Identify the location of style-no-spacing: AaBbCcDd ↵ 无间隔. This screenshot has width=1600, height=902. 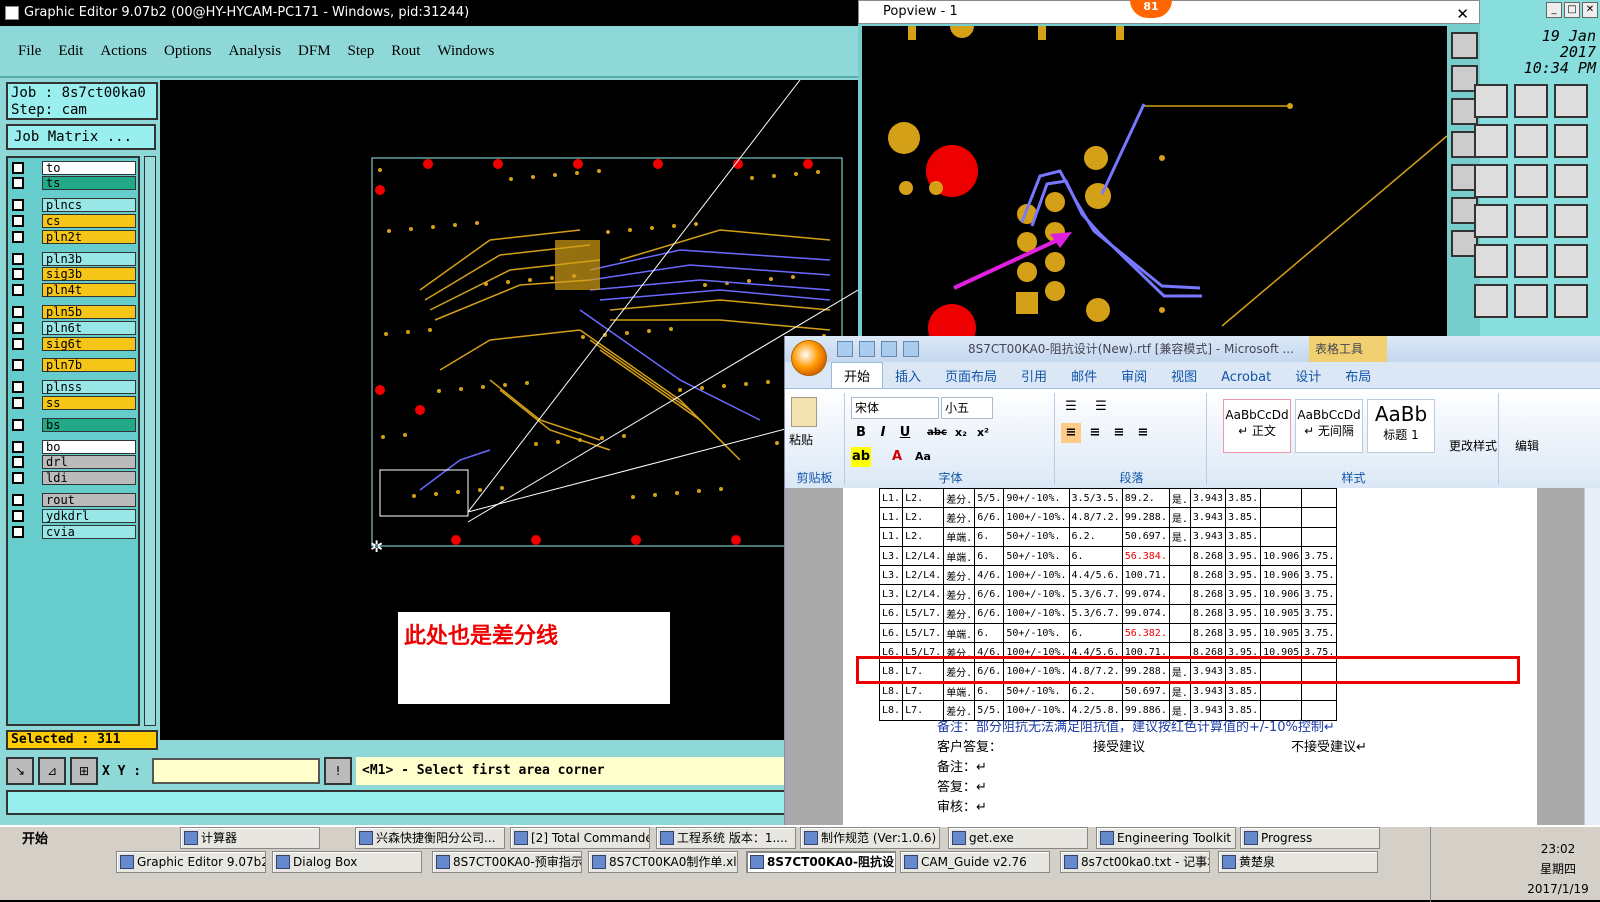
(1329, 426).